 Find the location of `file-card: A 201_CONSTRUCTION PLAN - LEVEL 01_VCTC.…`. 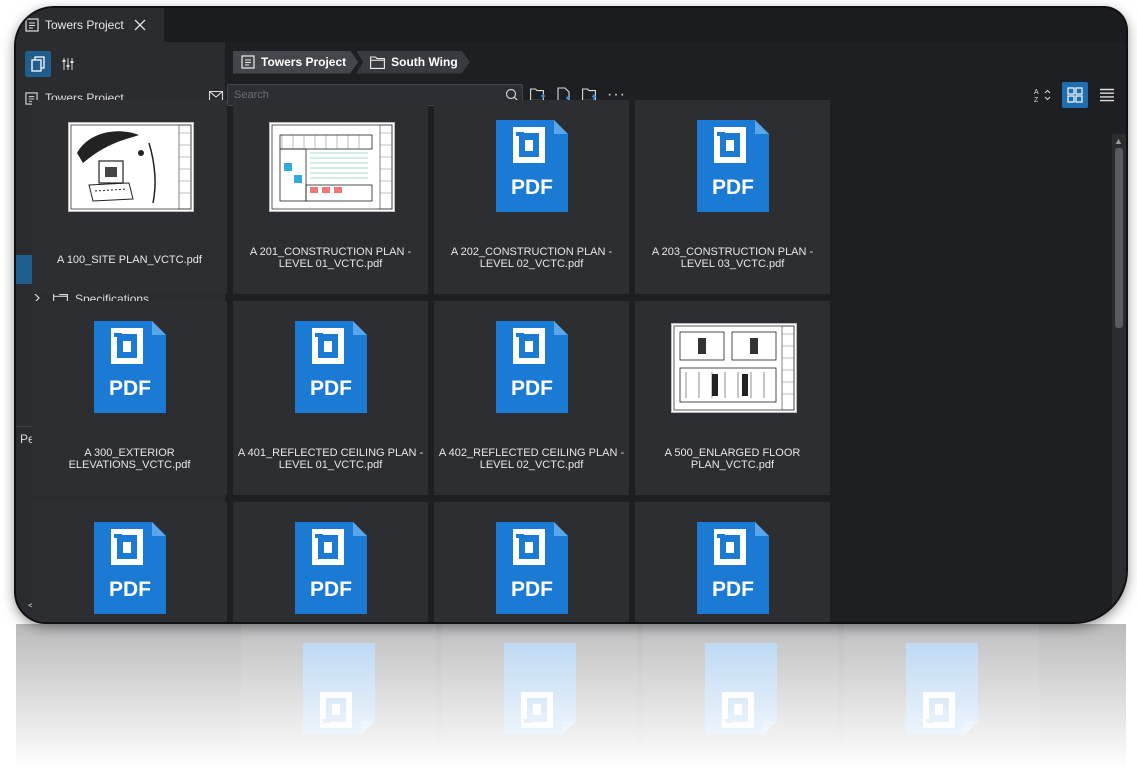

file-card: A 201_CONSTRUCTION PLAN - LEVEL 01_VCTC.… is located at coordinates (330, 197).